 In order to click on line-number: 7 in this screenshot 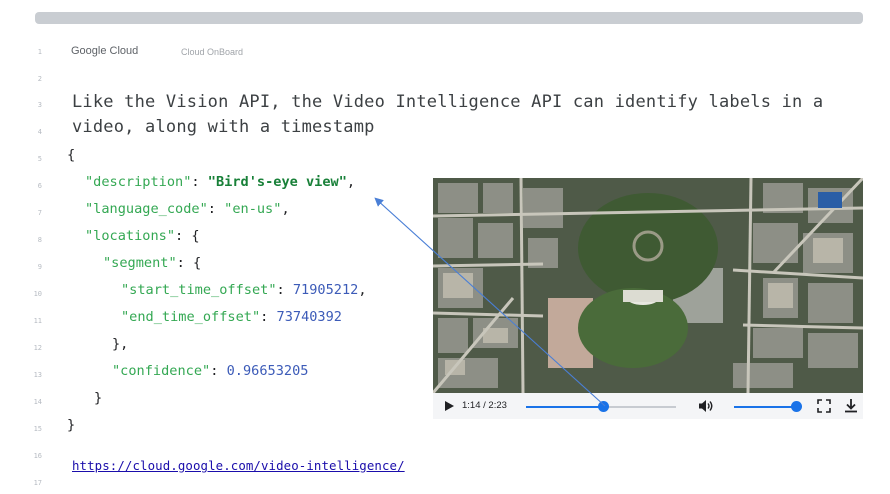, I will do `click(39, 213)`.